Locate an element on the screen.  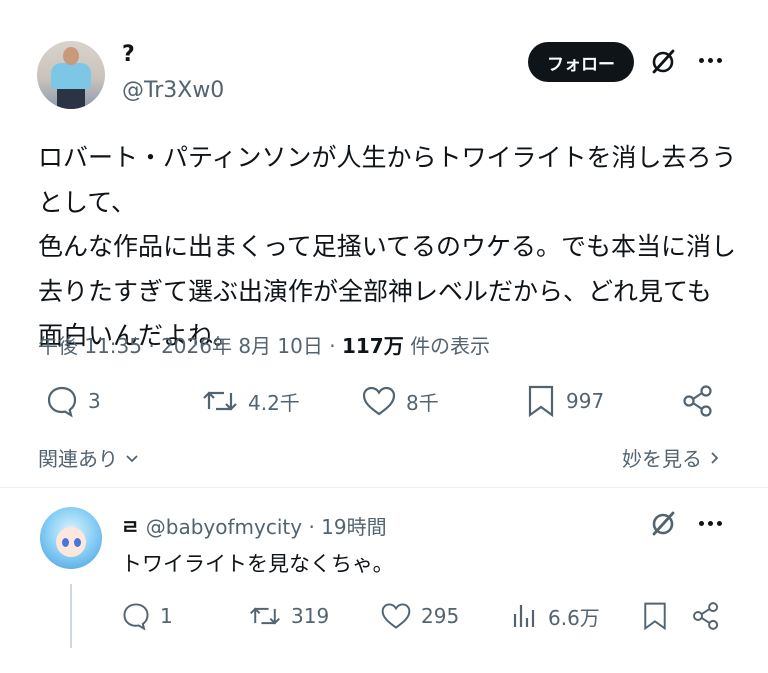
reply-header: ㄹ @babyofmycity · 19時間 is located at coordinates (254, 527).